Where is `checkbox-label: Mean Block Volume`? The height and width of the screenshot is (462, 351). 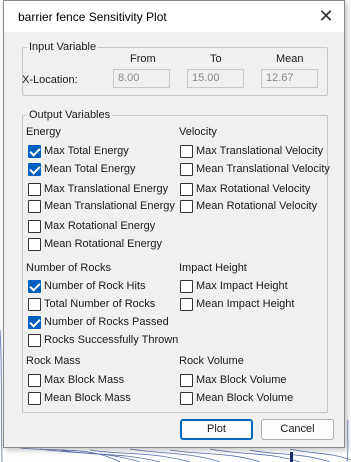 checkbox-label: Mean Block Volume is located at coordinates (245, 398).